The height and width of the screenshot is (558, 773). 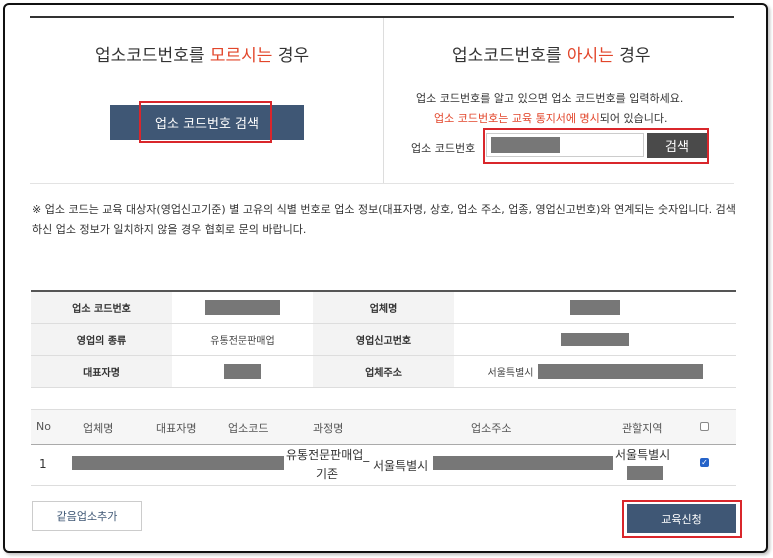 What do you see at coordinates (328, 455) in the screenshot?
I see `row-course-line1: 유통전문판매업_` at bounding box center [328, 455].